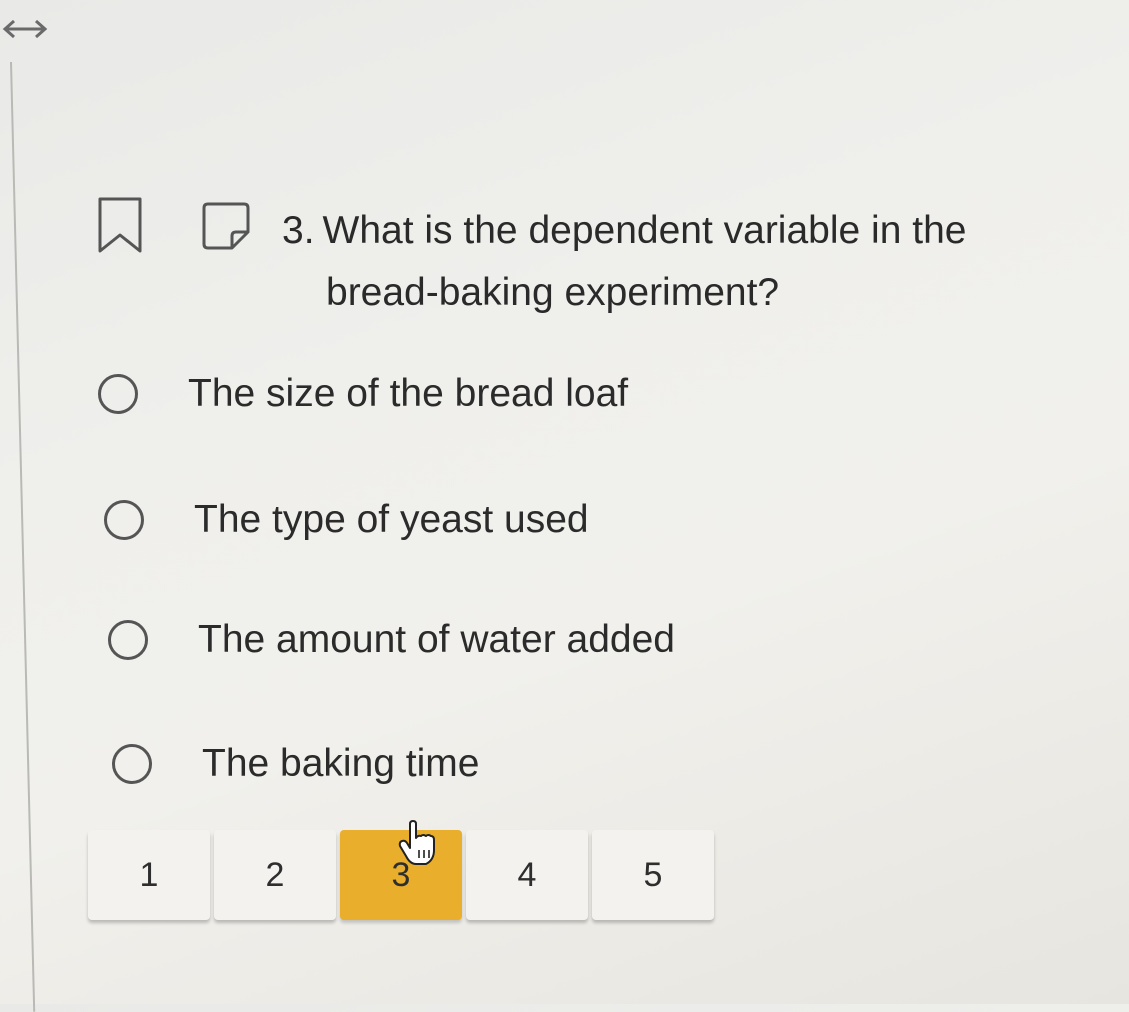  What do you see at coordinates (149, 875) in the screenshot?
I see `page-button-1: 1` at bounding box center [149, 875].